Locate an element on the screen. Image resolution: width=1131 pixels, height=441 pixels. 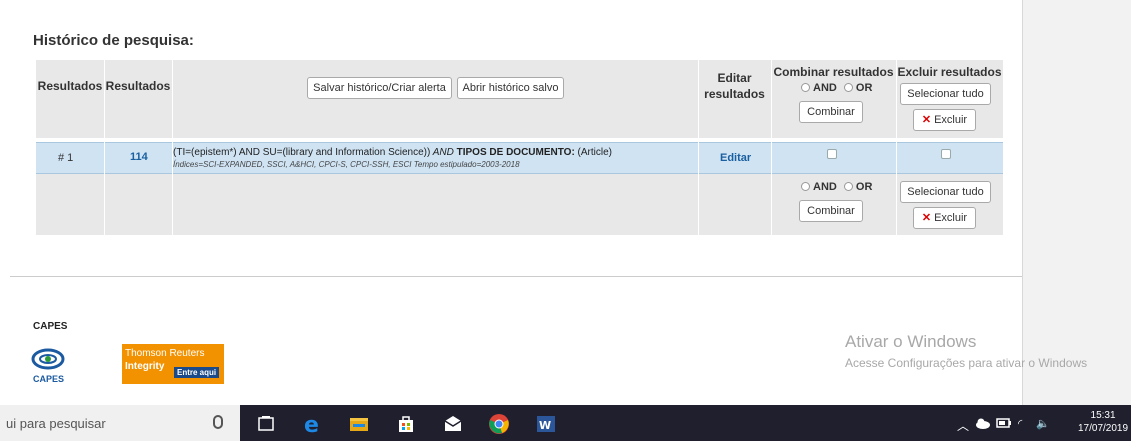
battery-icon is located at coordinates (1004, 423).